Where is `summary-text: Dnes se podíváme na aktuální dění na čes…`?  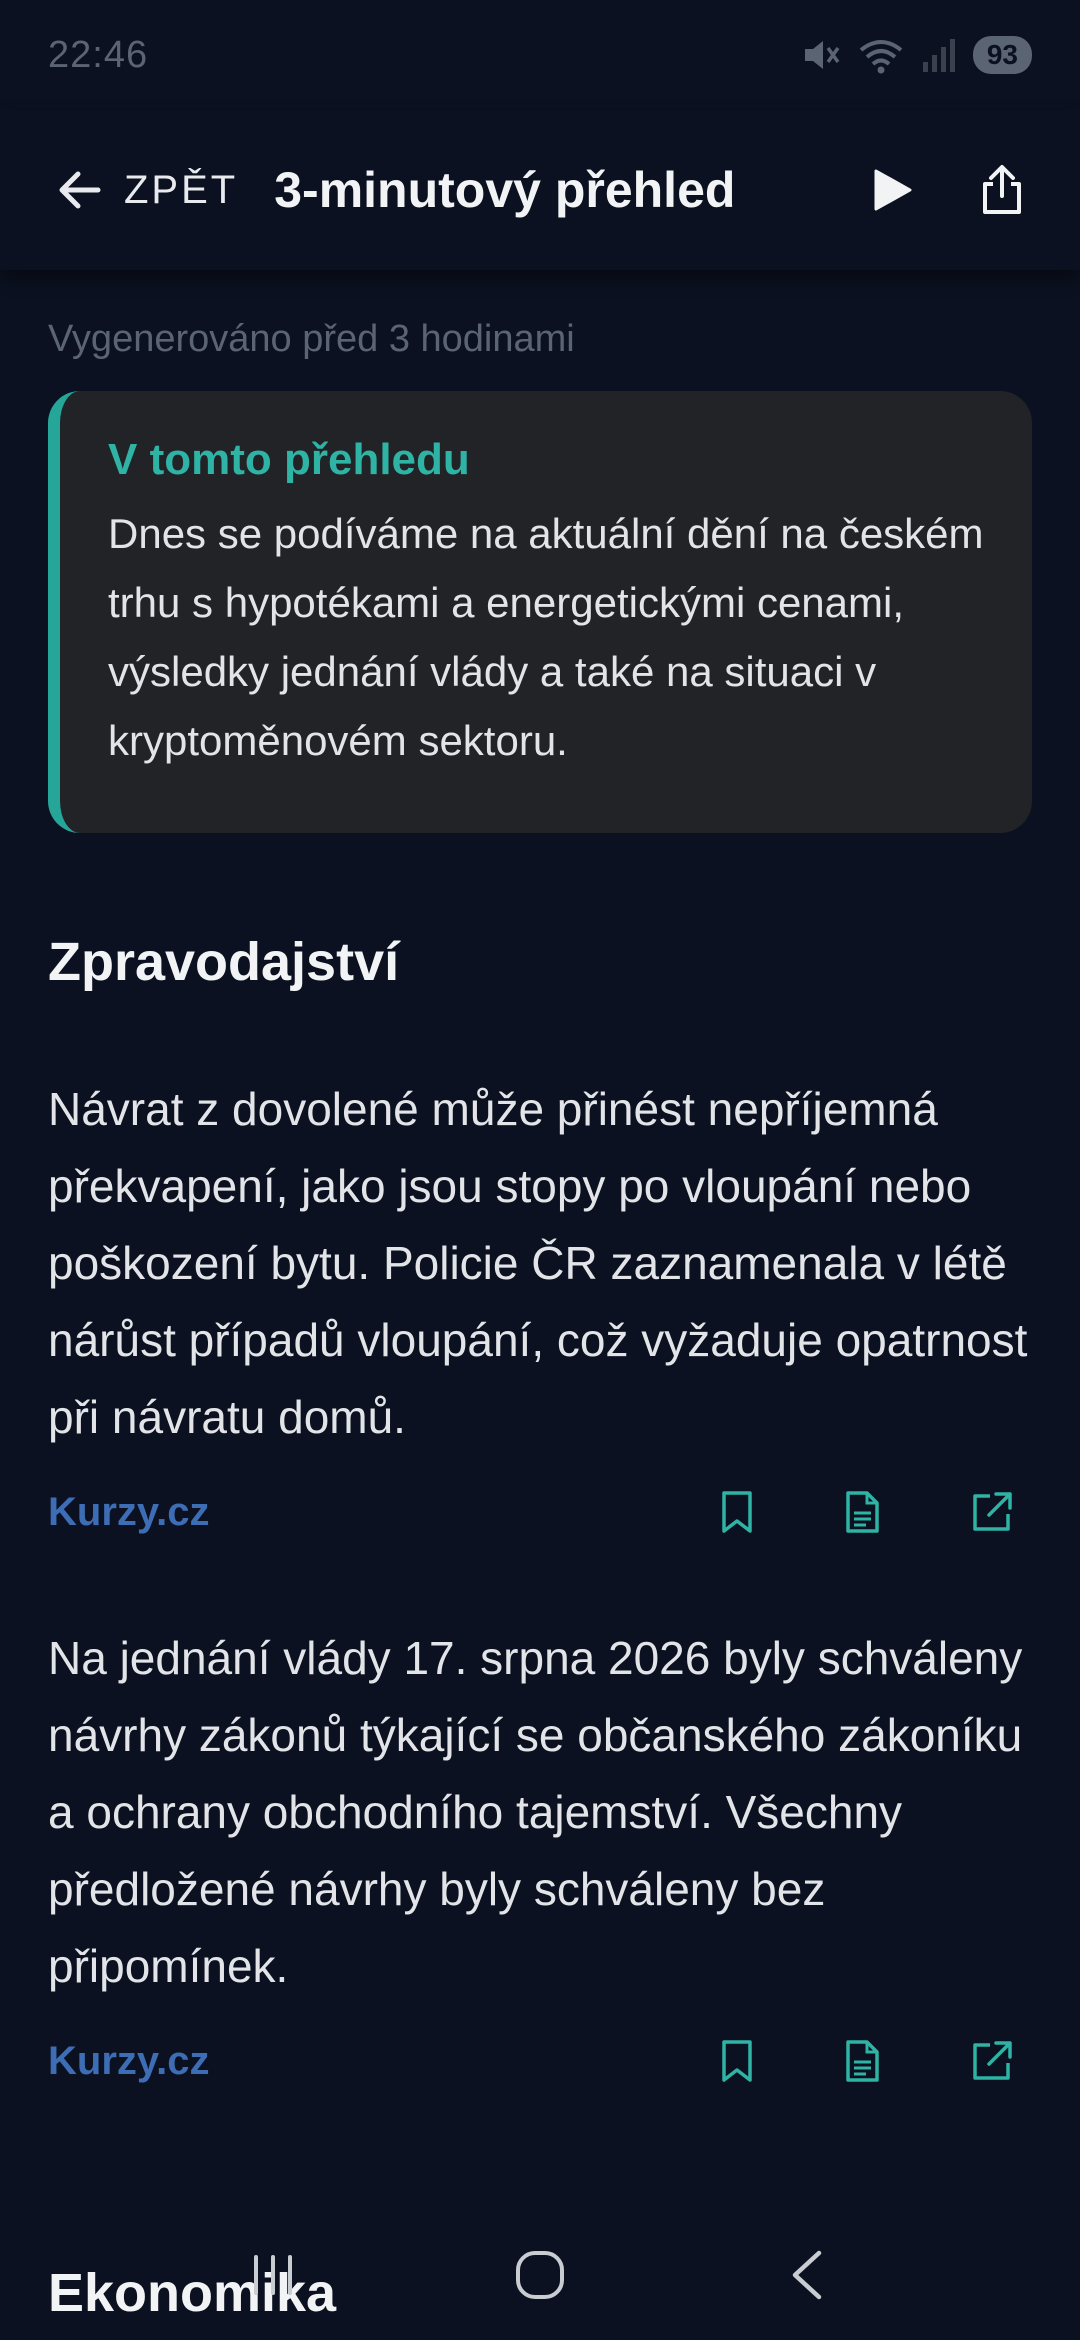 summary-text: Dnes se podíváme na aktuální dění na čes… is located at coordinates (546, 637).